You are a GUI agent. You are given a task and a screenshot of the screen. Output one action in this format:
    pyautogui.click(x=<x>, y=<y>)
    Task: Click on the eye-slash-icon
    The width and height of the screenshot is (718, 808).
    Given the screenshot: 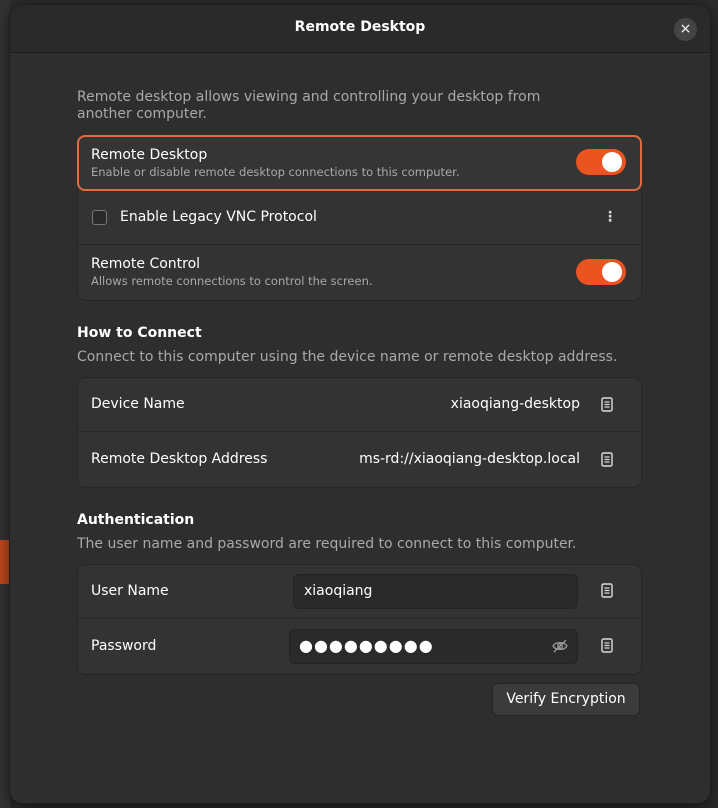 What is the action you would take?
    pyautogui.click(x=560, y=646)
    